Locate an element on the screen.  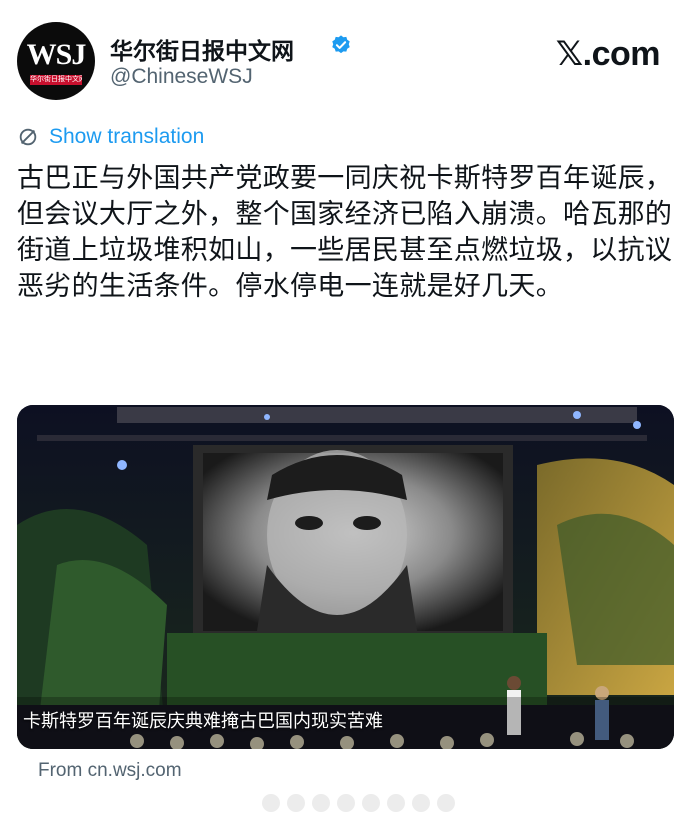
display-name: 华尔街日报中文网 is located at coordinates (202, 49).